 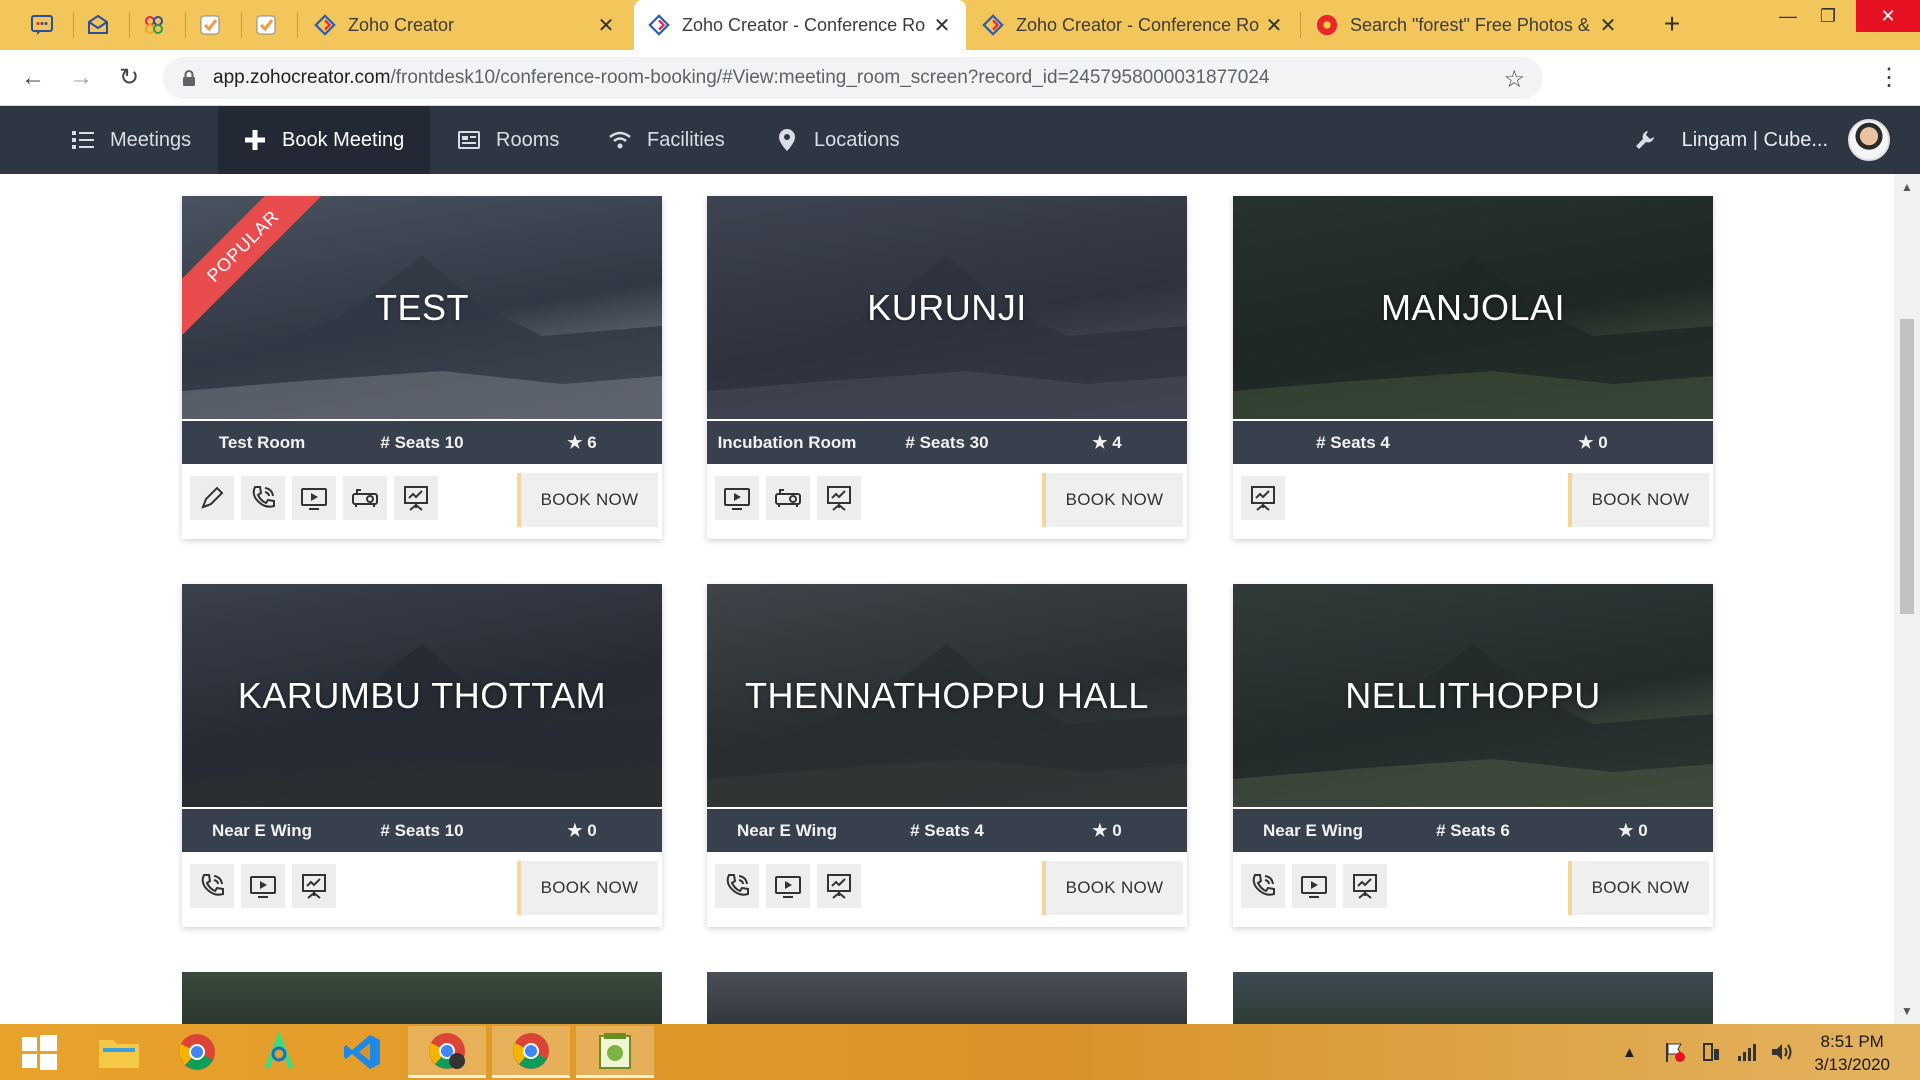 I want to click on restore-button: ❐, so click(x=1828, y=16).